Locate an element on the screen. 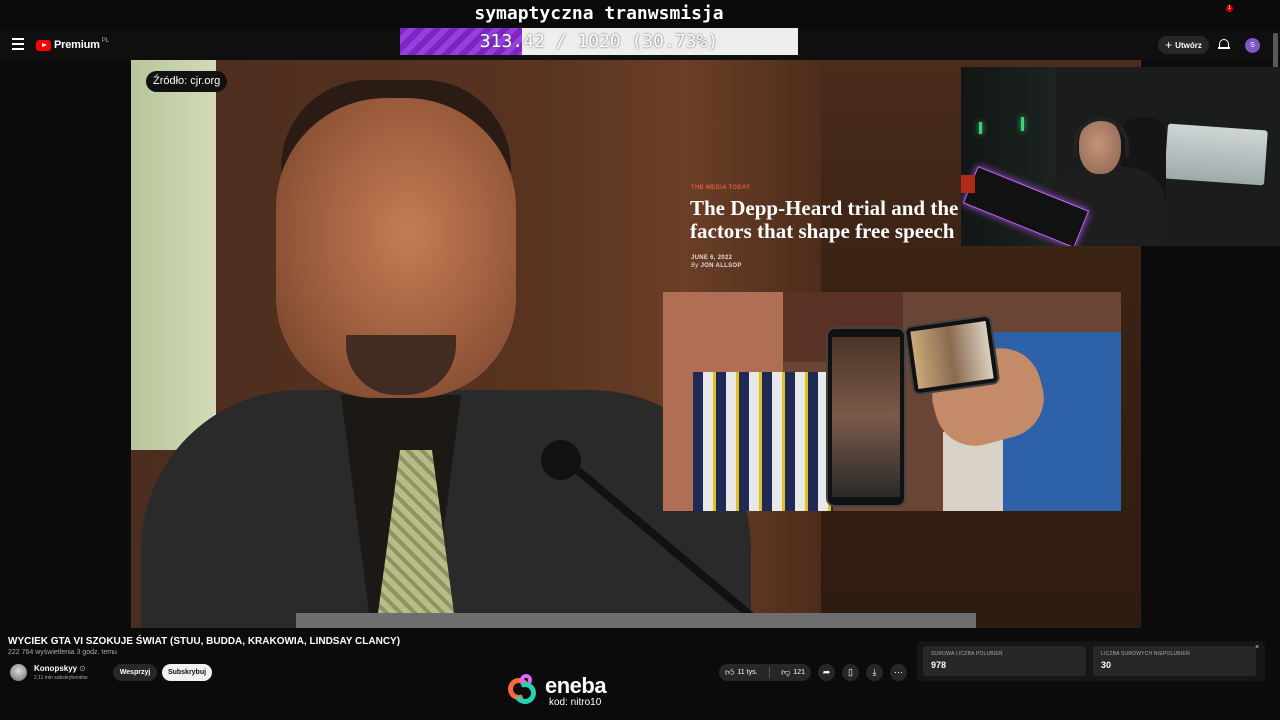 The image size is (1280, 720). webcam-box is located at coordinates (1216, 154).